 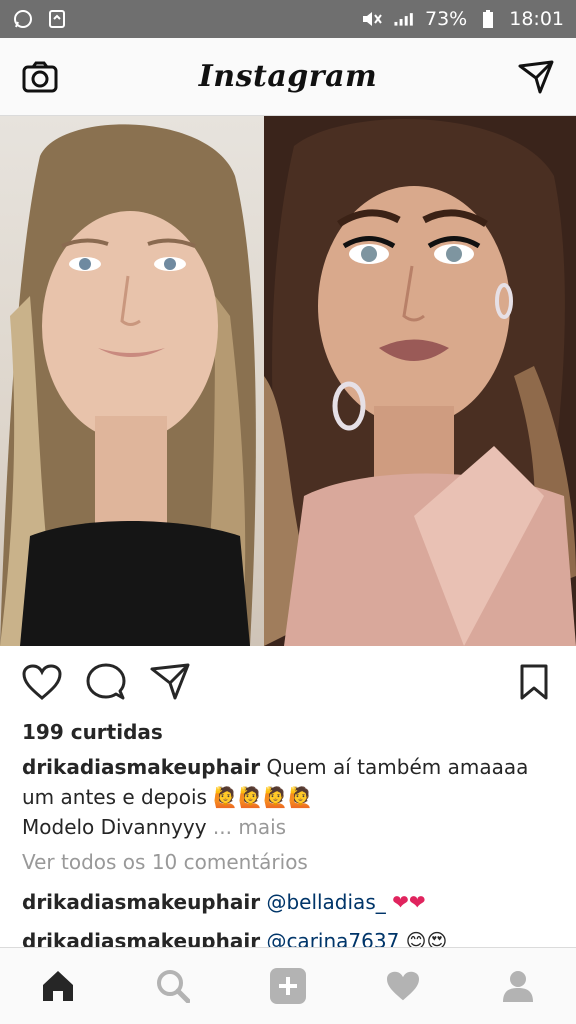 I want to click on battery-icon, so click(x=488, y=19).